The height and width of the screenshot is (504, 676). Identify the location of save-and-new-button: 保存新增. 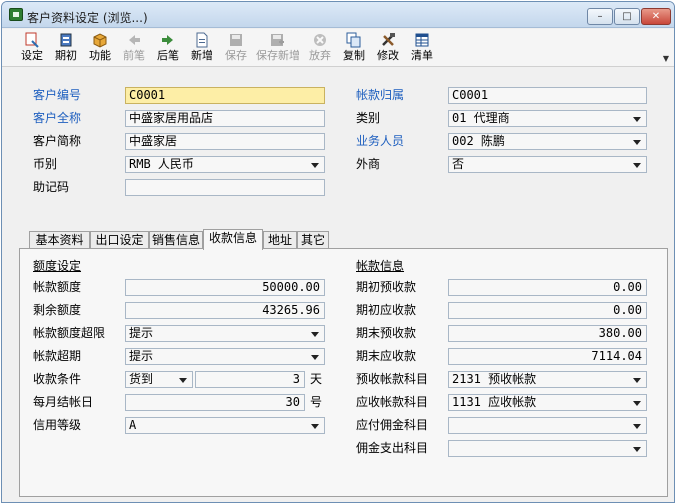
(278, 48).